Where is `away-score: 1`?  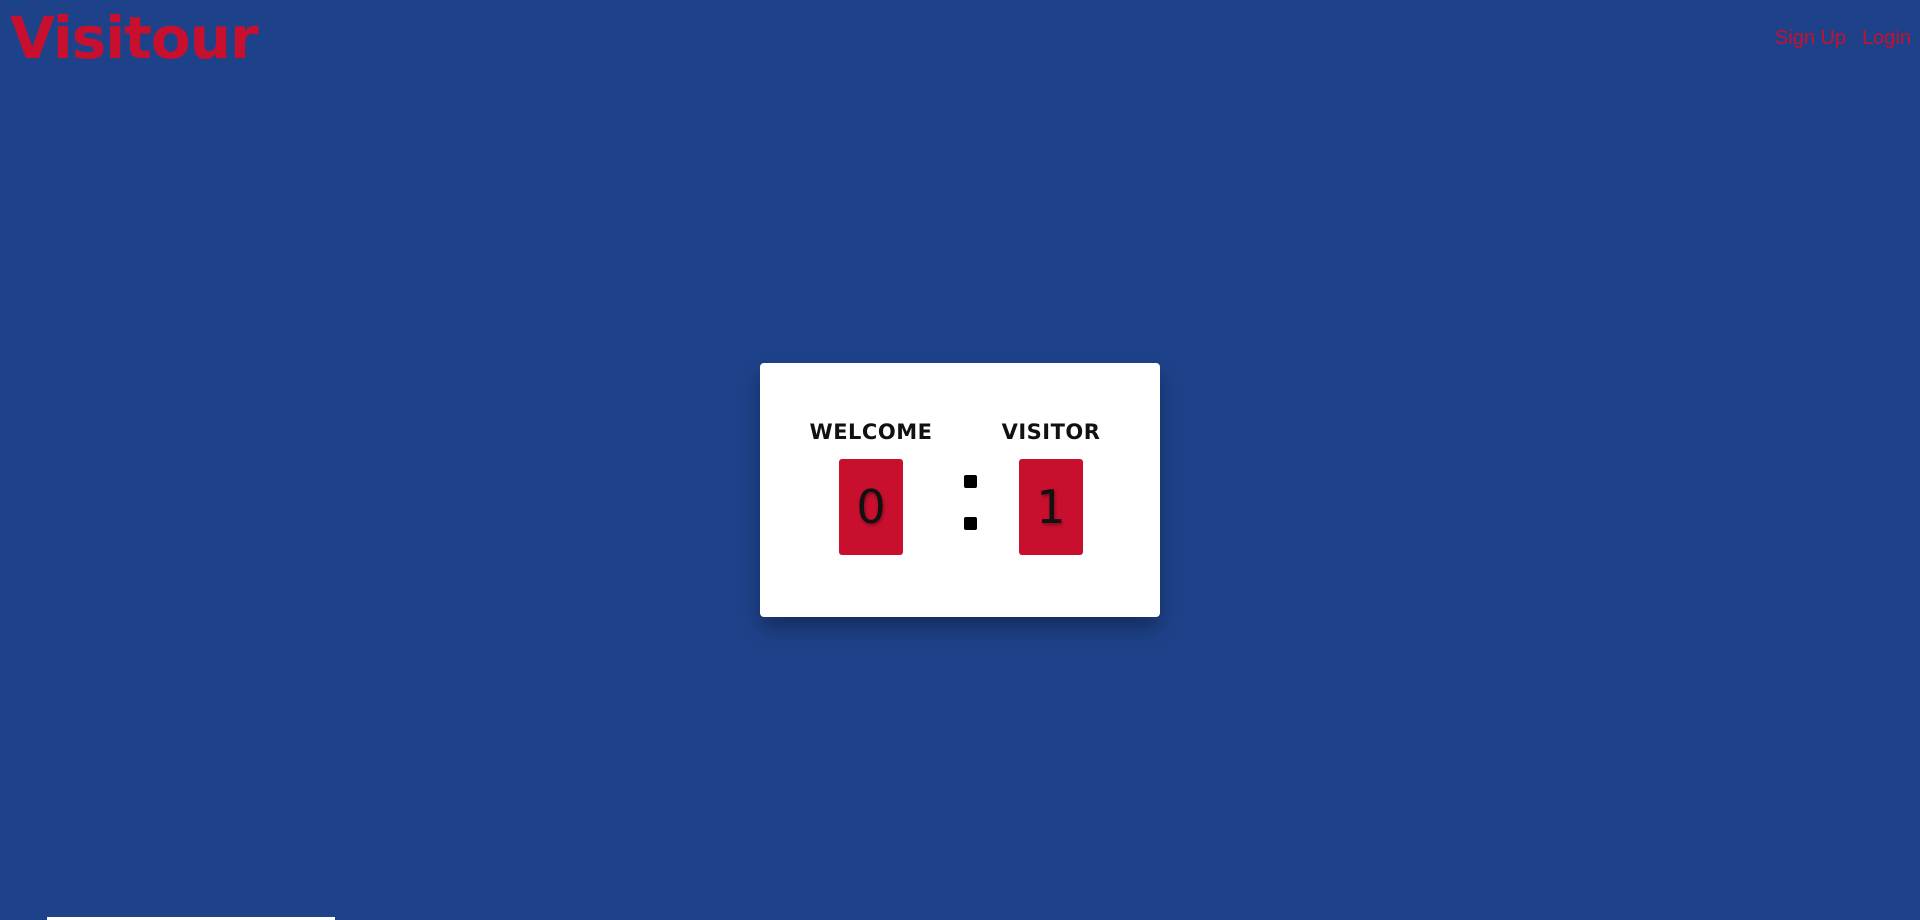
away-score: 1 is located at coordinates (1051, 507).